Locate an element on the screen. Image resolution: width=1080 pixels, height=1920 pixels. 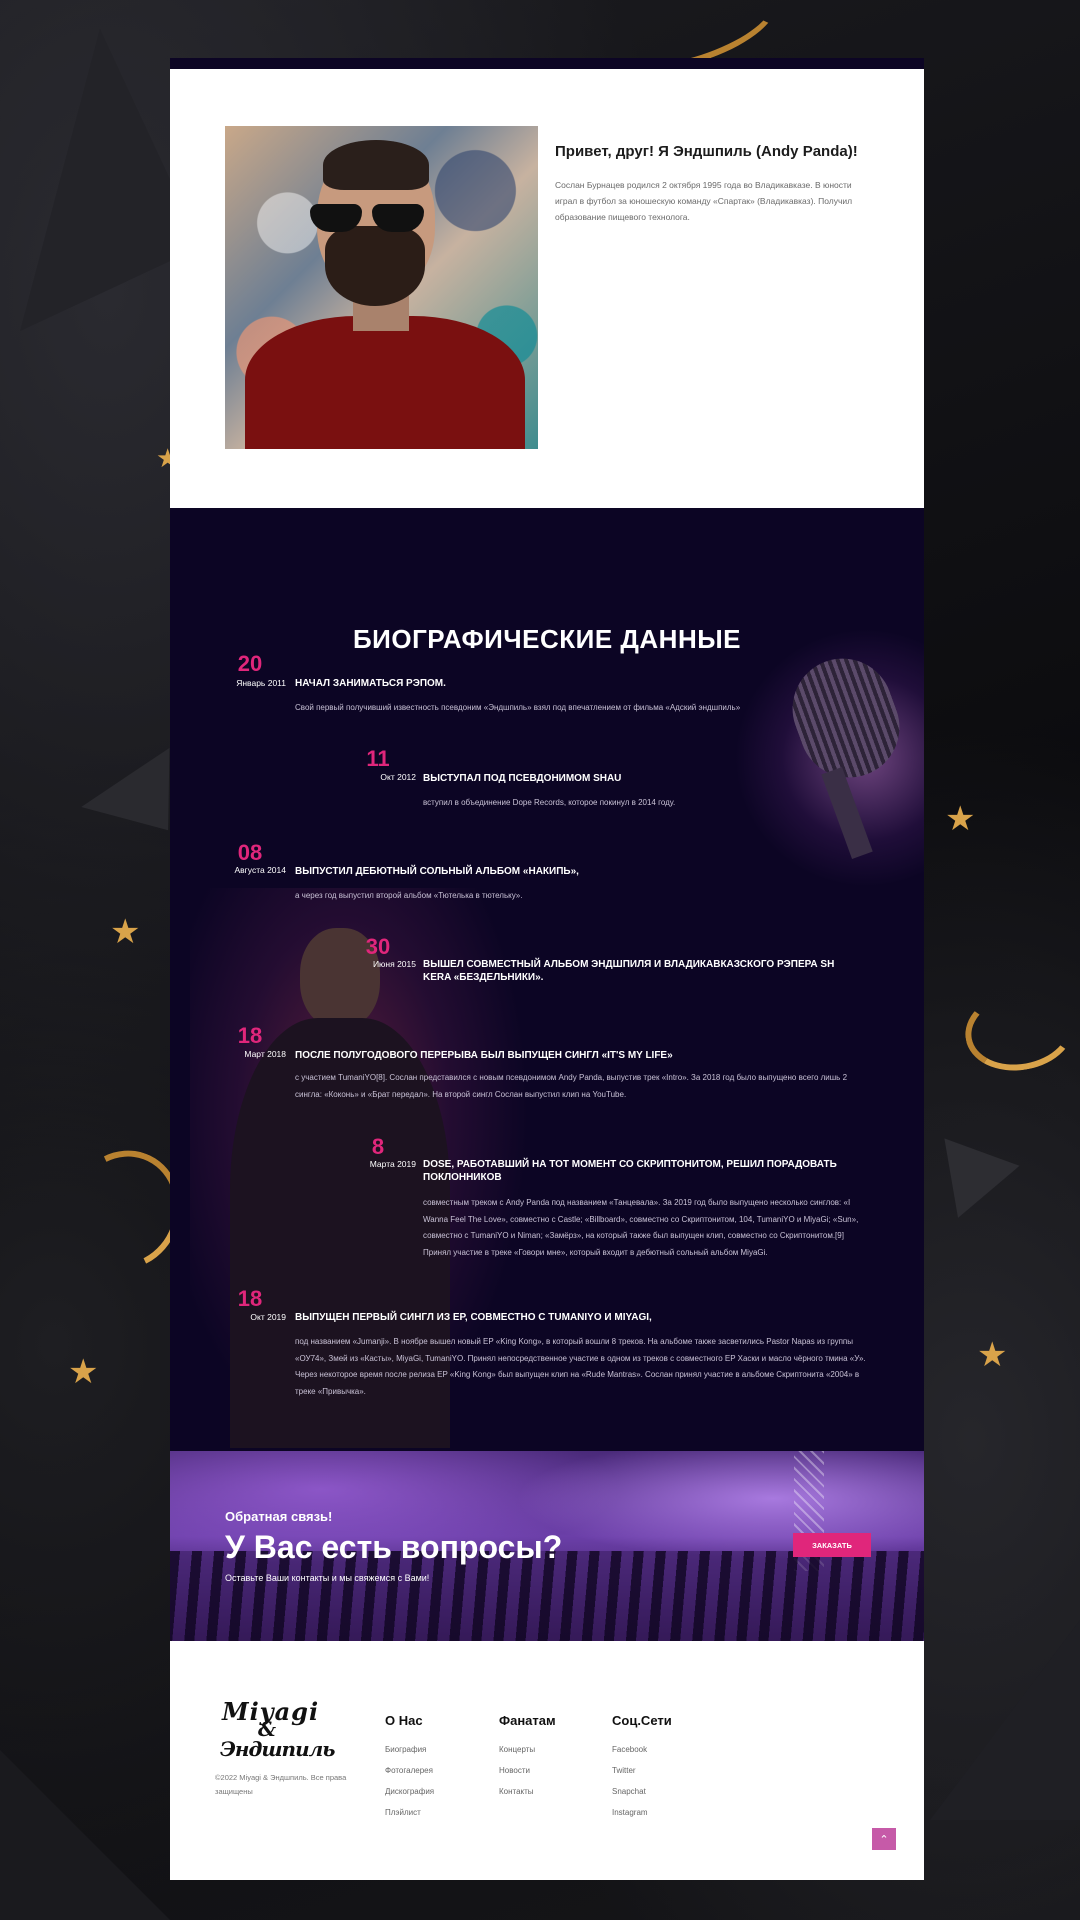
footer-column-title: Фанатам is located at coordinates (527, 1720).